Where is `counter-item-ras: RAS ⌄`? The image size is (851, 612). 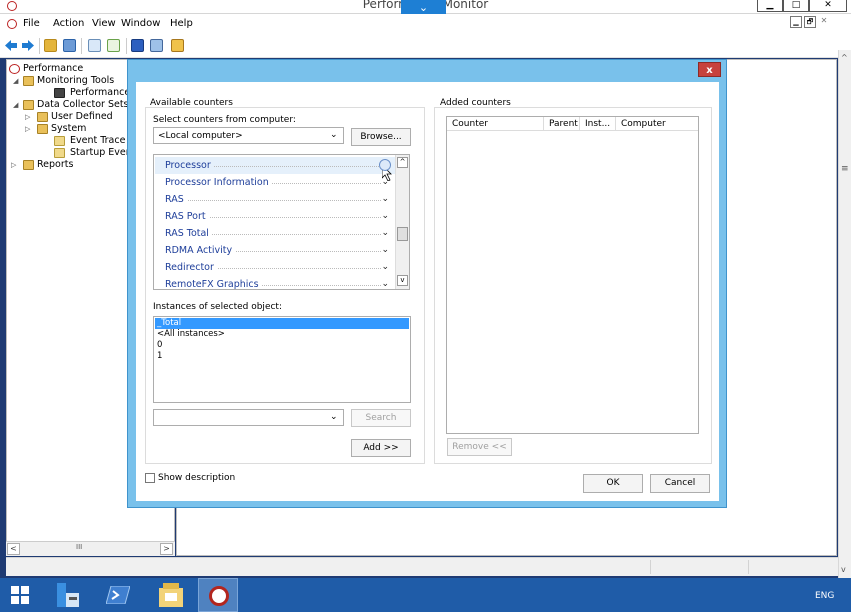 counter-item-ras: RAS ⌄ is located at coordinates (275, 199).